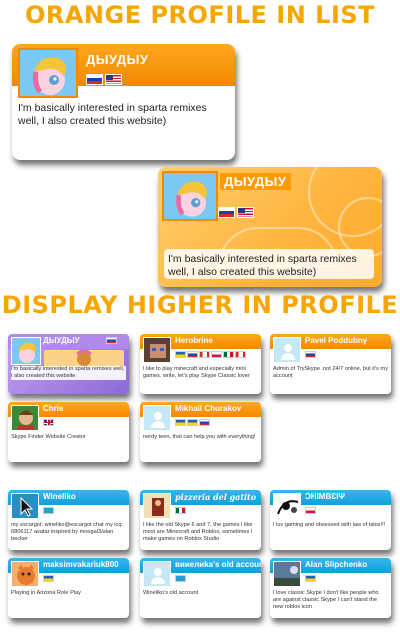 This screenshot has width=400, height=639. I want to click on uk-flag-icon, so click(48, 422).